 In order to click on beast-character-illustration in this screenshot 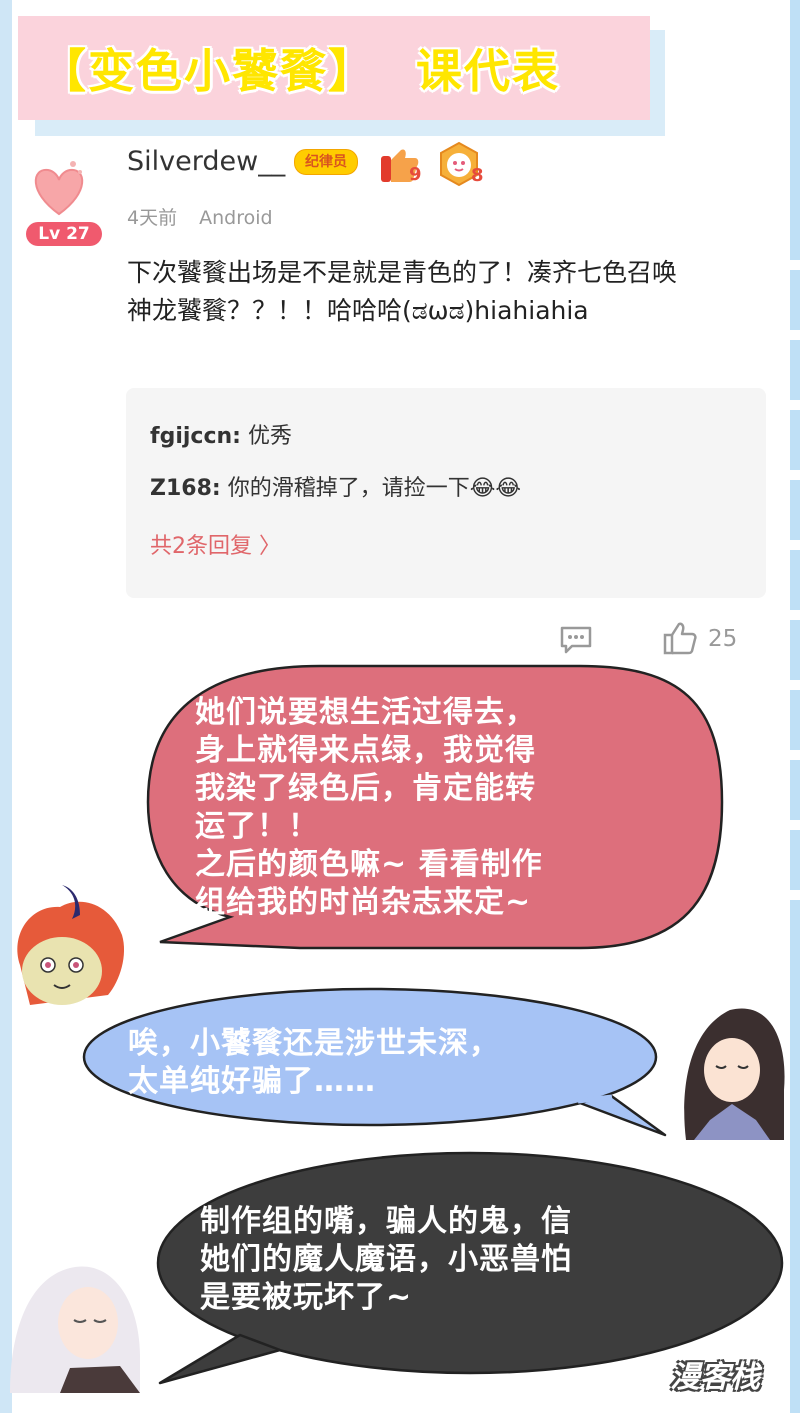, I will do `click(69, 949)`.